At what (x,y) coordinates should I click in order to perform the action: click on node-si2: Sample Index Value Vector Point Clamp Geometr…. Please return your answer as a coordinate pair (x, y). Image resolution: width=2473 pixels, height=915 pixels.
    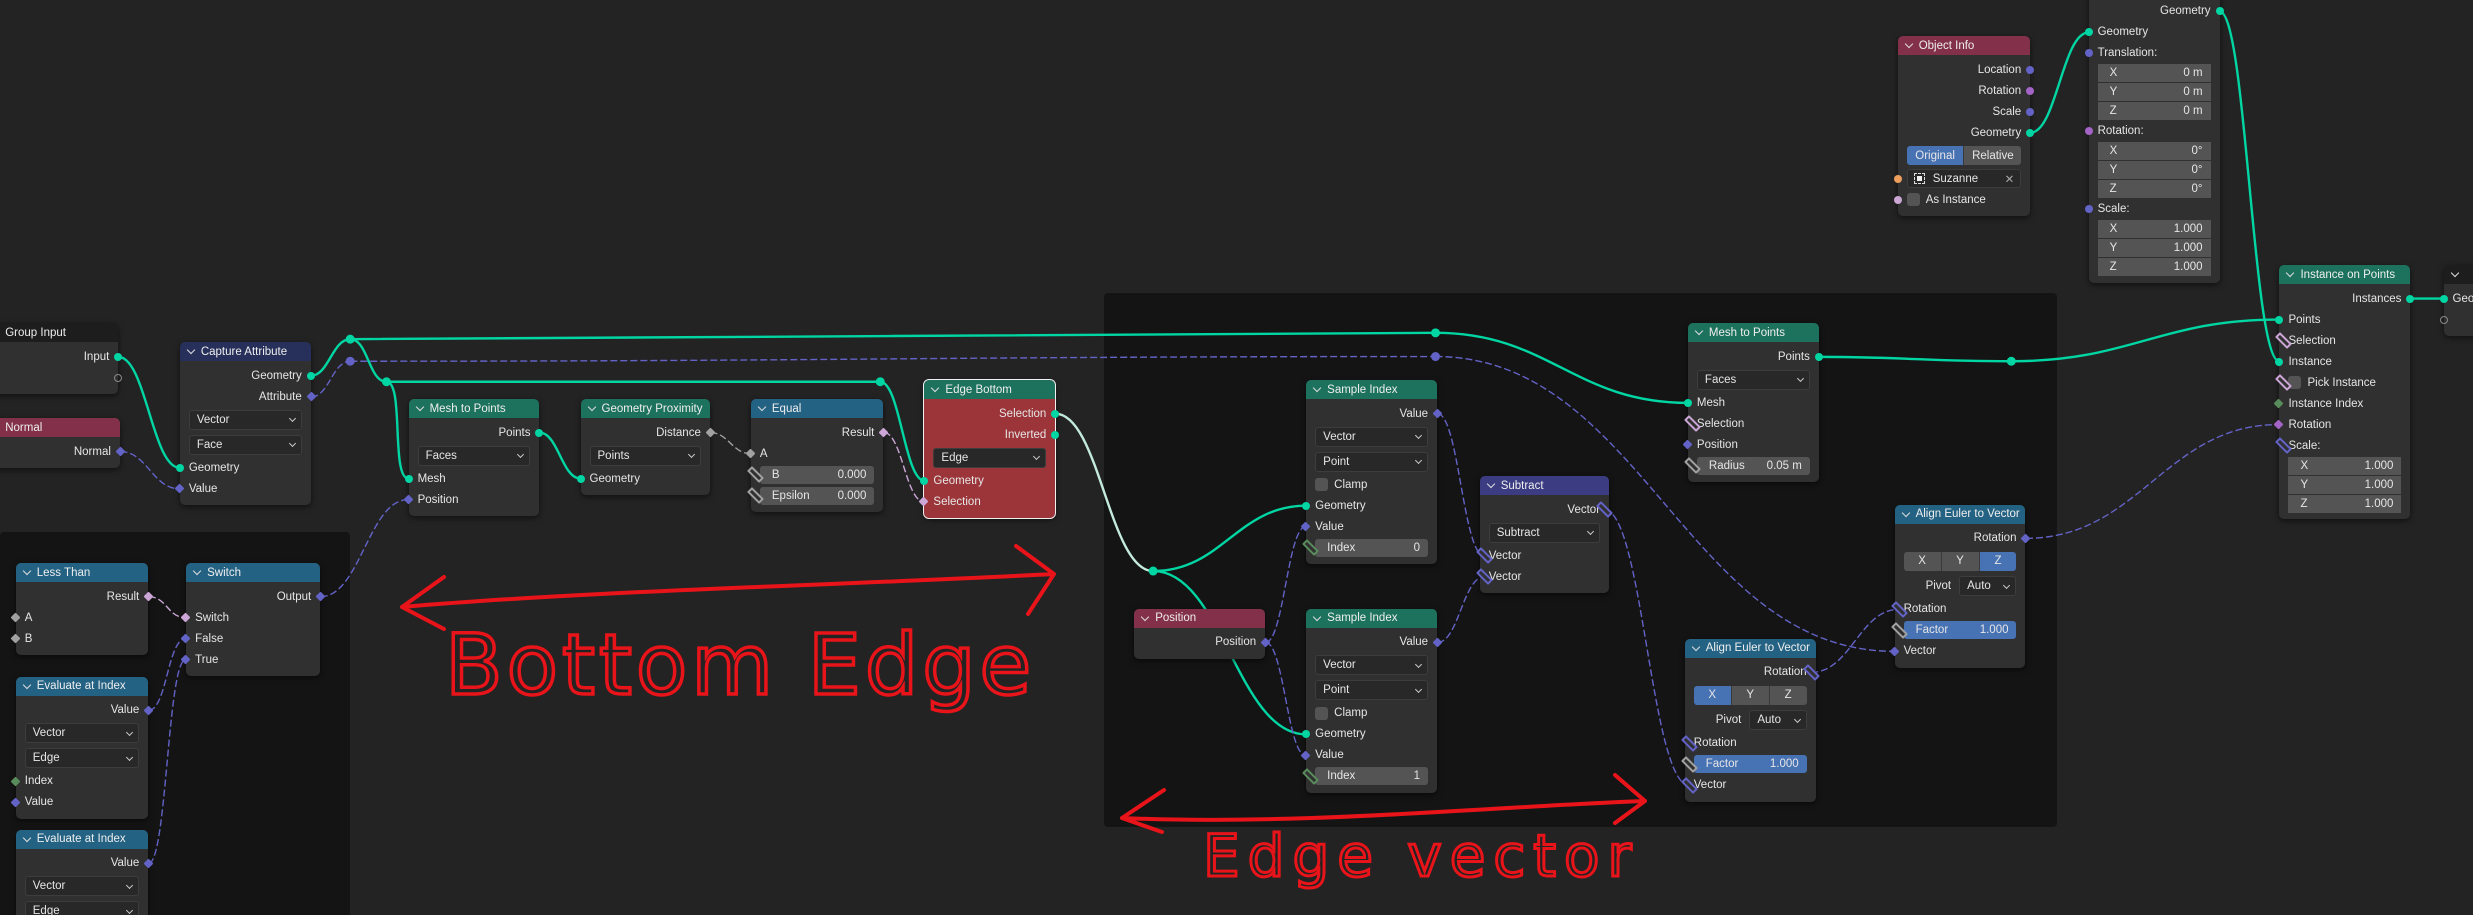
    Looking at the image, I should click on (1371, 700).